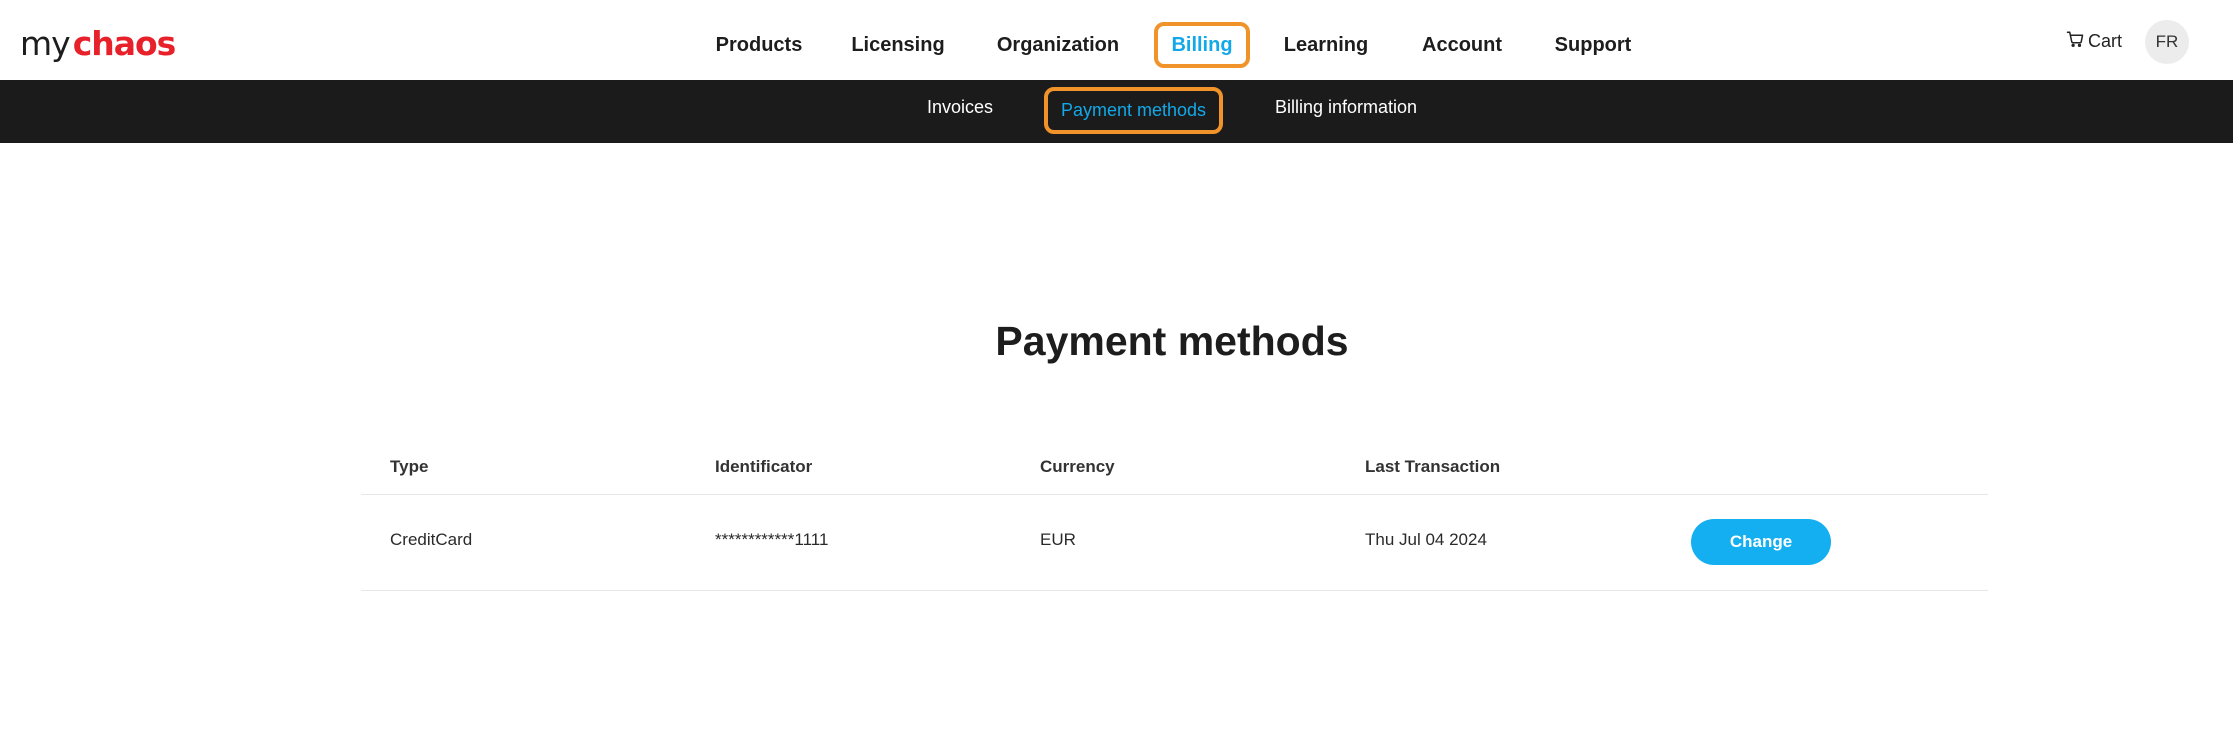 The image size is (2233, 734). Describe the element at coordinates (1172, 341) in the screenshot. I see `page-title: Payment methods` at that location.